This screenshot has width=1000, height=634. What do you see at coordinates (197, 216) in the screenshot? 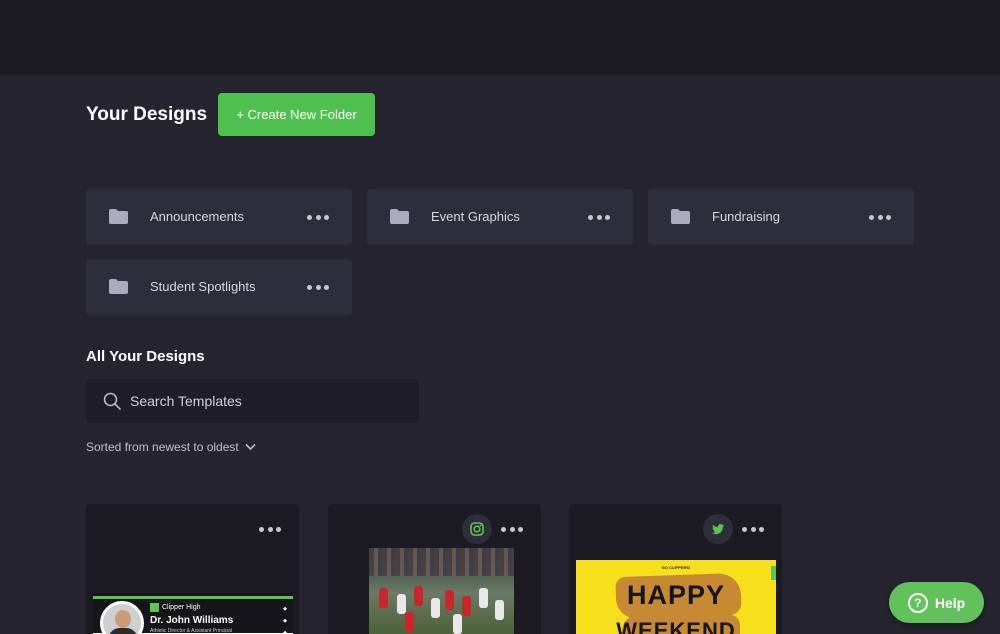
I see `folder-name: Announcements` at bounding box center [197, 216].